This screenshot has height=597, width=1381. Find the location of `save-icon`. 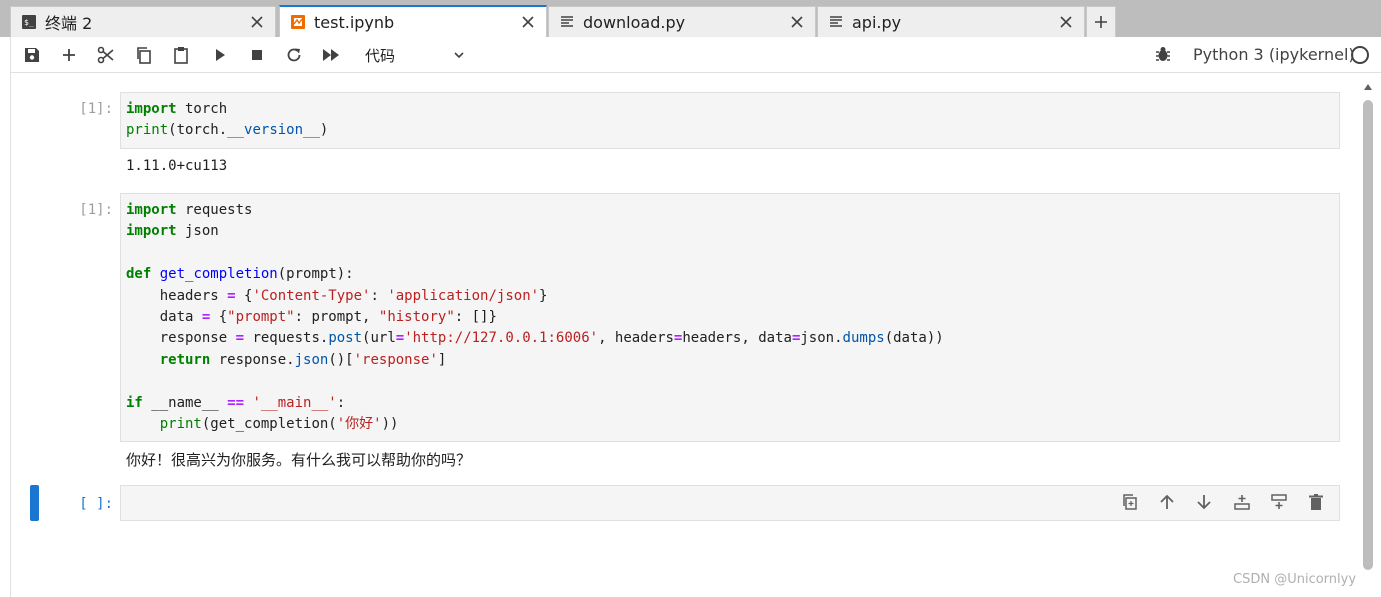

save-icon is located at coordinates (32, 55).